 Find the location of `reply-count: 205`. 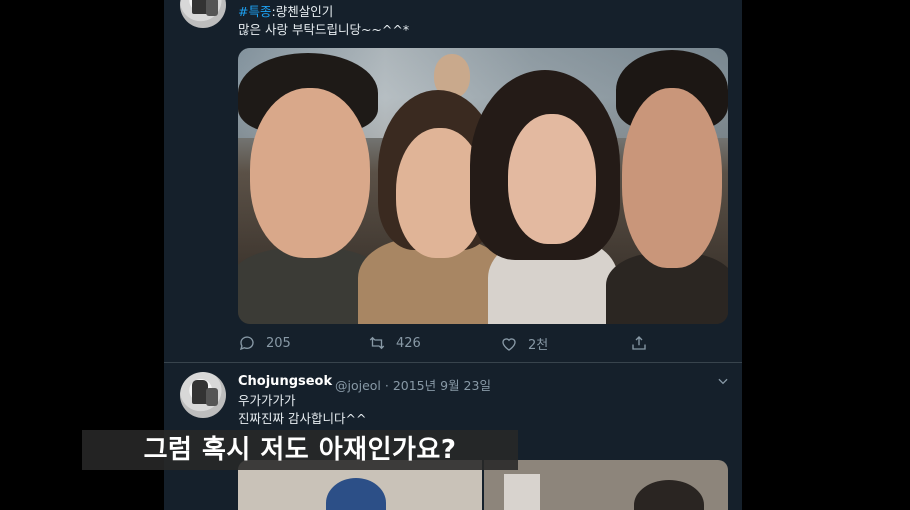

reply-count: 205 is located at coordinates (278, 343).